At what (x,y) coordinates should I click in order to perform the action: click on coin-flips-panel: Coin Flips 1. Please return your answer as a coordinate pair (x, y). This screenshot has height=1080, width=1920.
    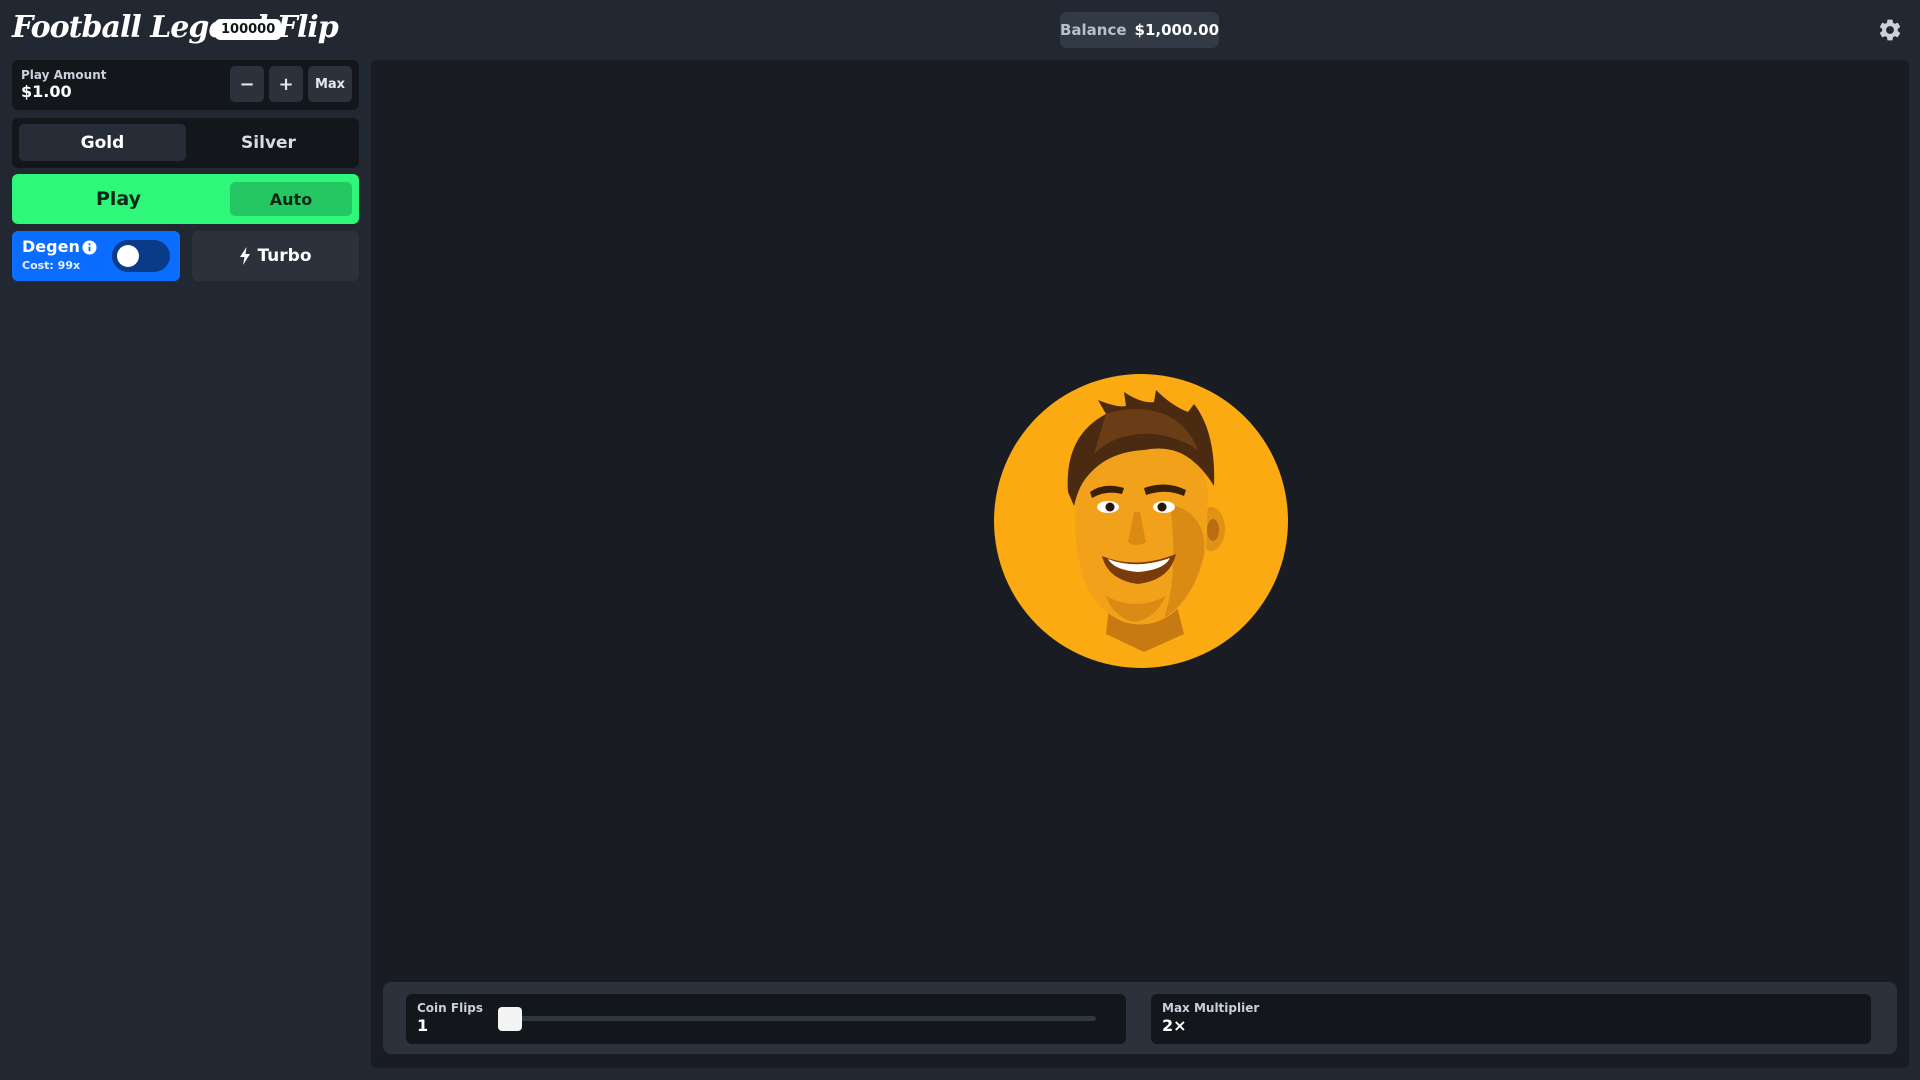
    Looking at the image, I should click on (766, 1019).